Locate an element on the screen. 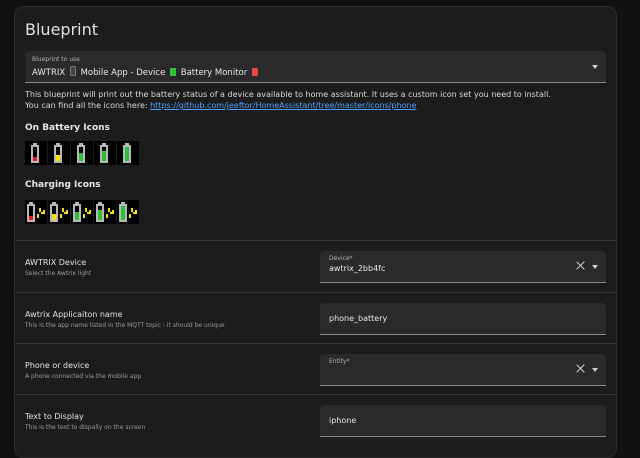 Image resolution: width=640 pixels, height=458 pixels. battery-low-icon is located at coordinates (36, 153).